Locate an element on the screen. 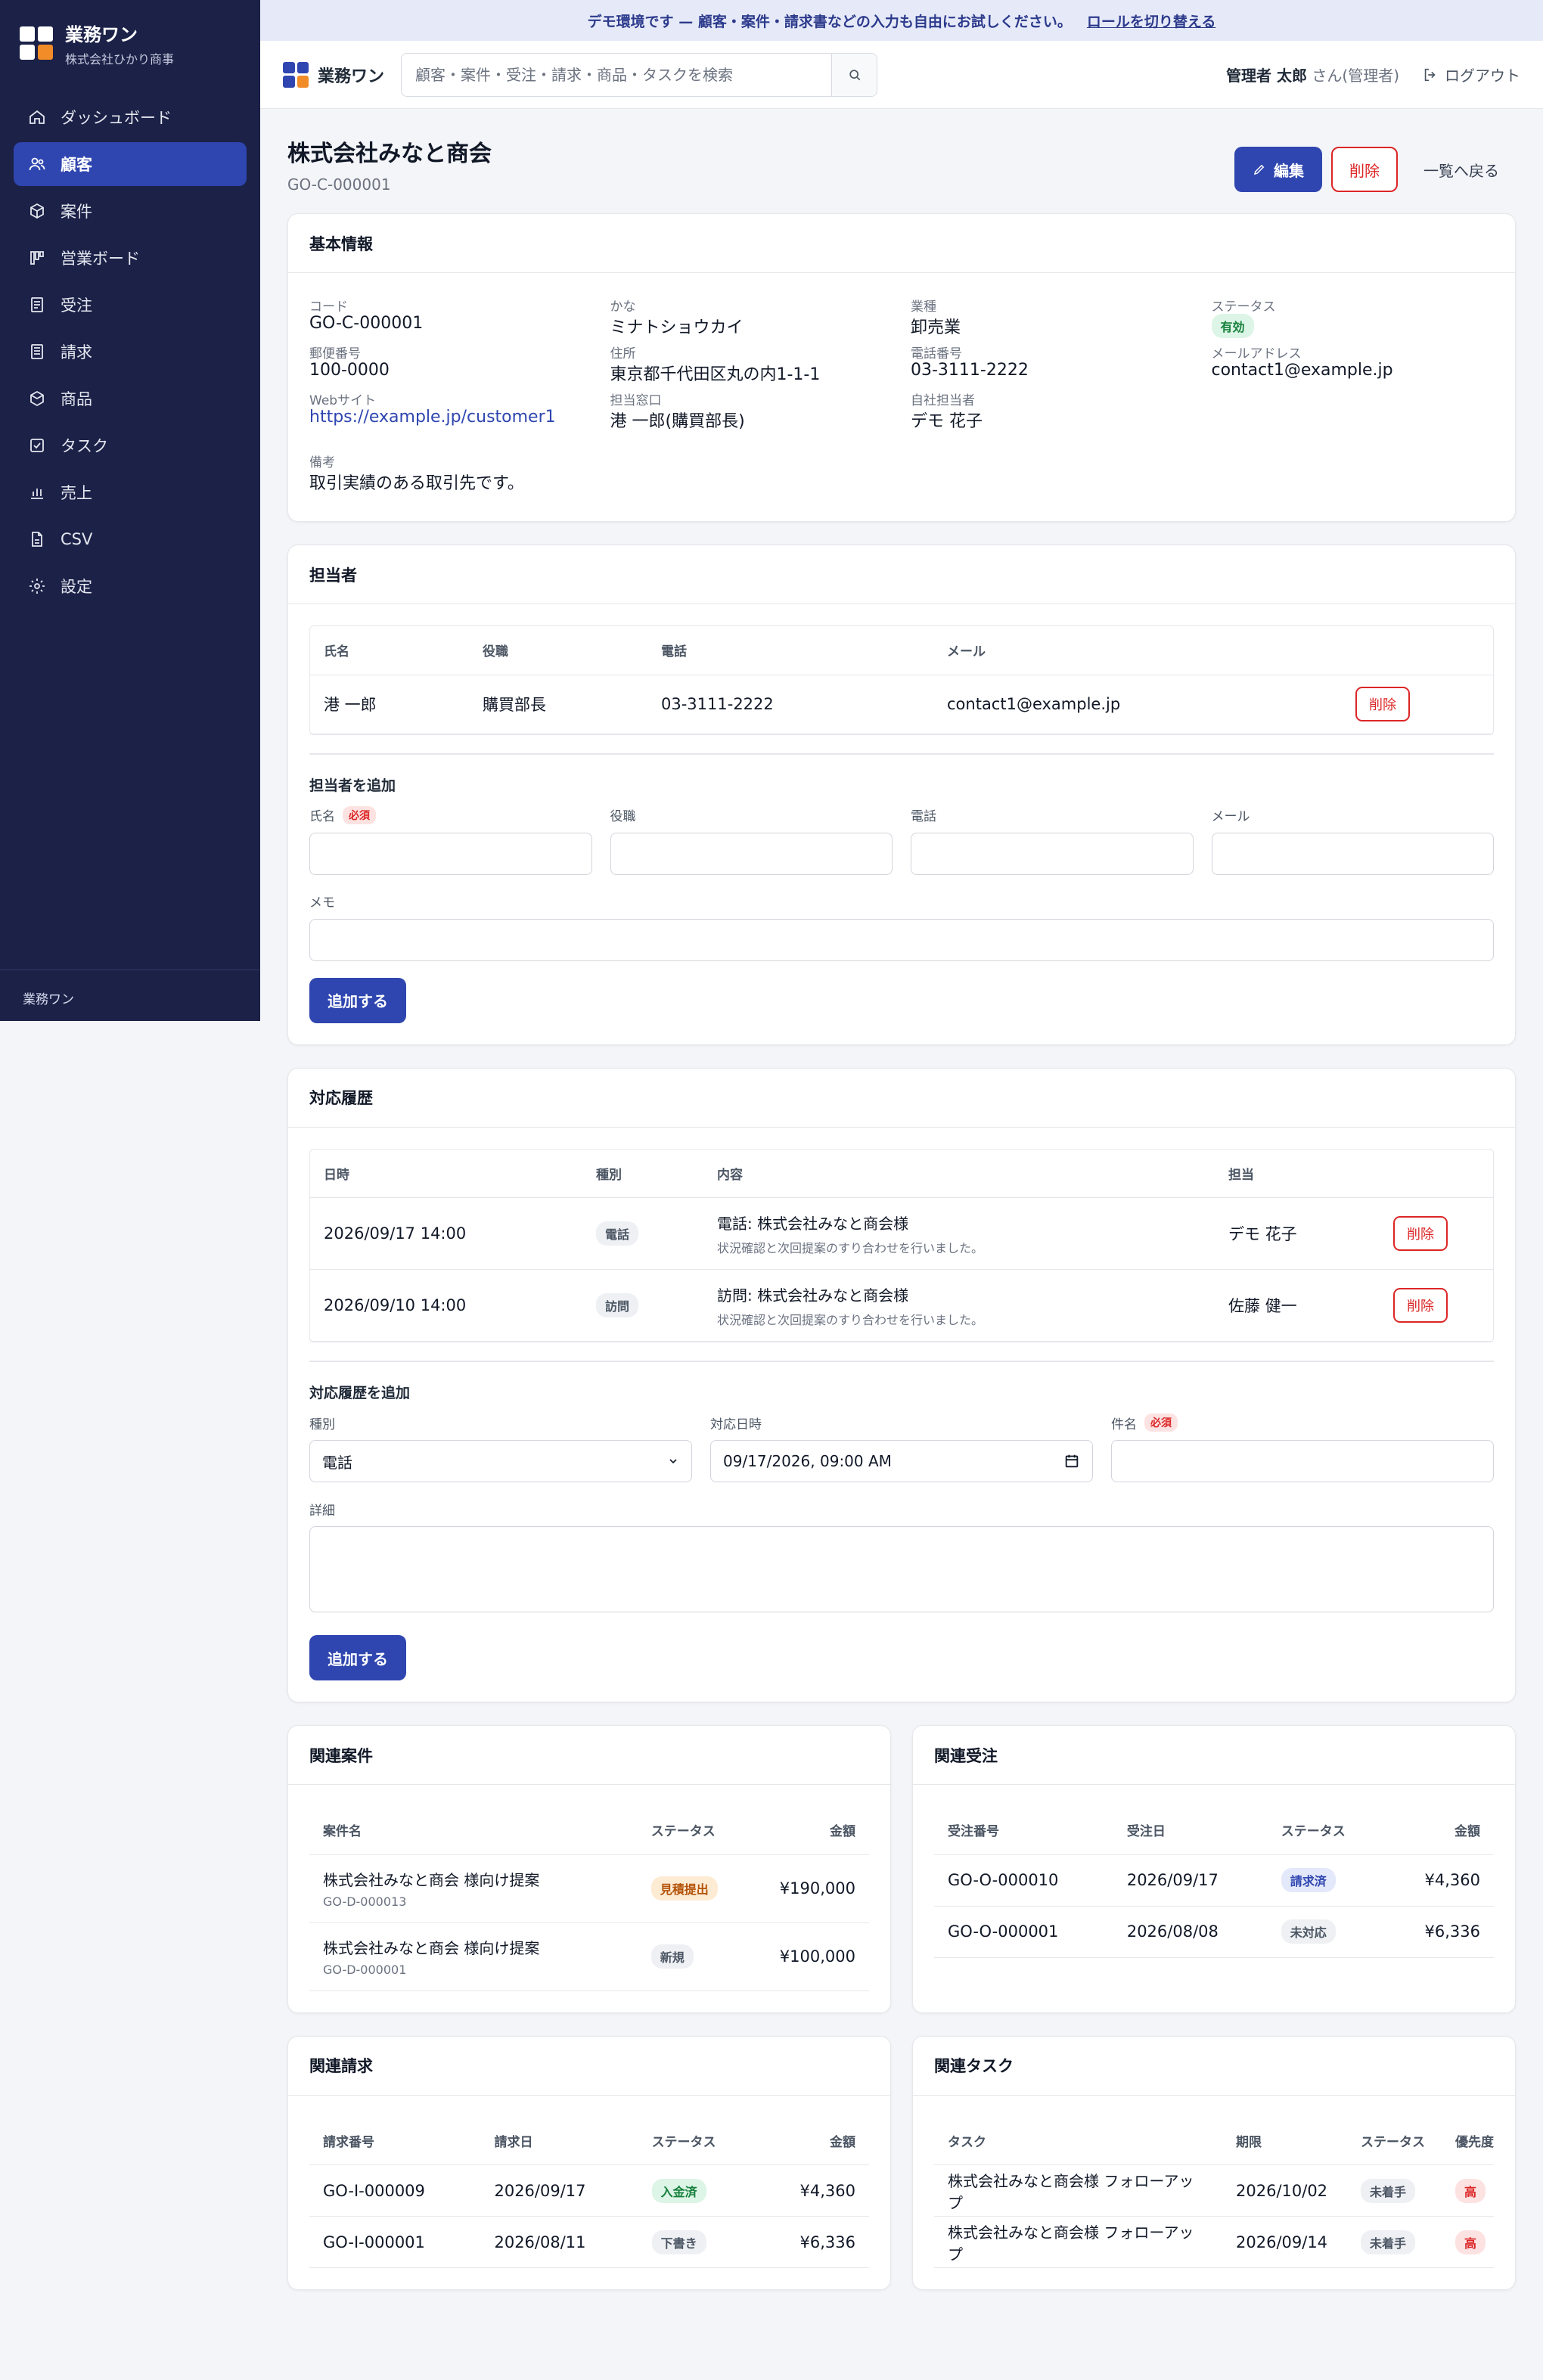 The height and width of the screenshot is (2380, 1543). history-type-badge: 電話 is located at coordinates (617, 1233).